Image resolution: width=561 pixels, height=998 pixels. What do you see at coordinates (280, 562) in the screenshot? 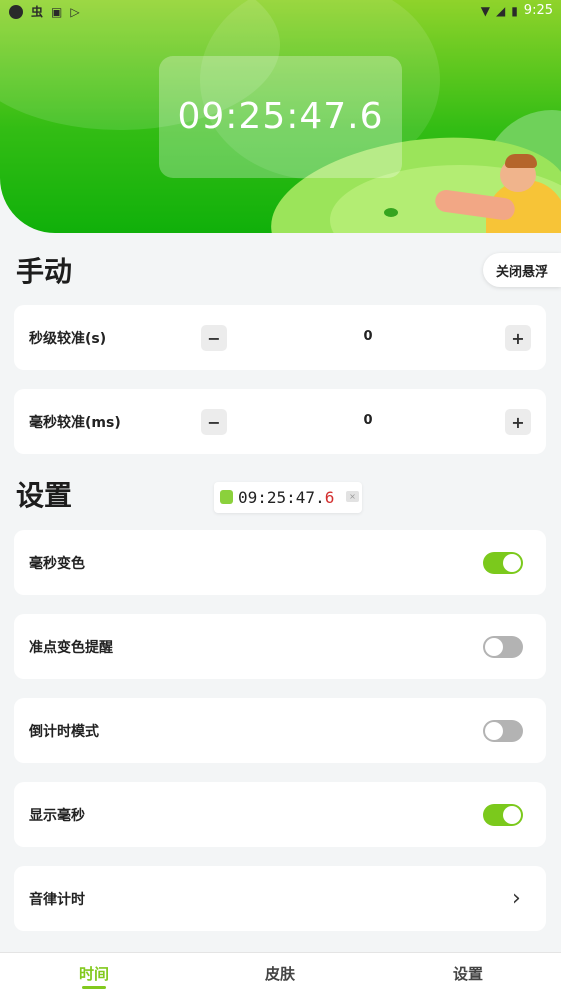
I see `setting-row-ms-color: 毫秒变色` at bounding box center [280, 562].